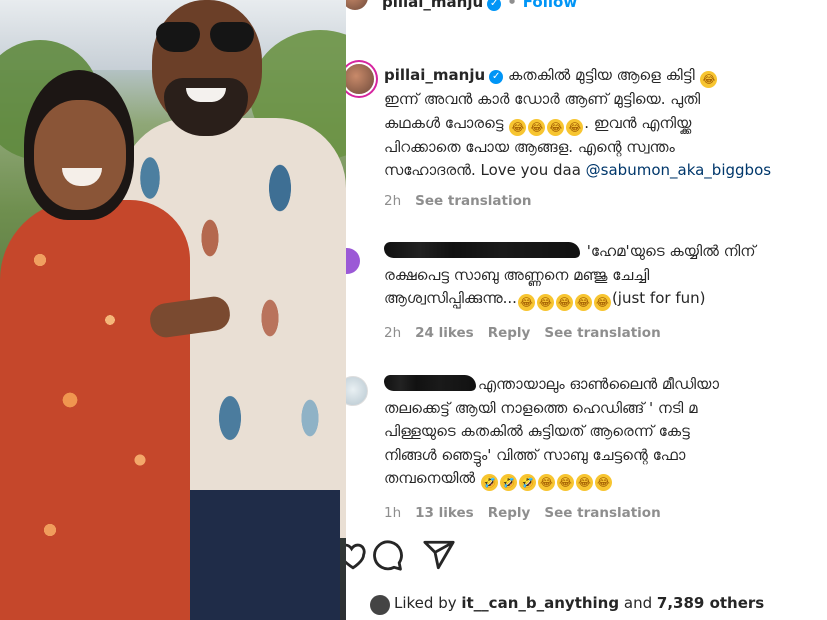 This screenshot has width=827, height=620. Describe the element at coordinates (444, 122) in the screenshot. I see `caption-text: കഥകൾ പോരട്ടെ` at that location.